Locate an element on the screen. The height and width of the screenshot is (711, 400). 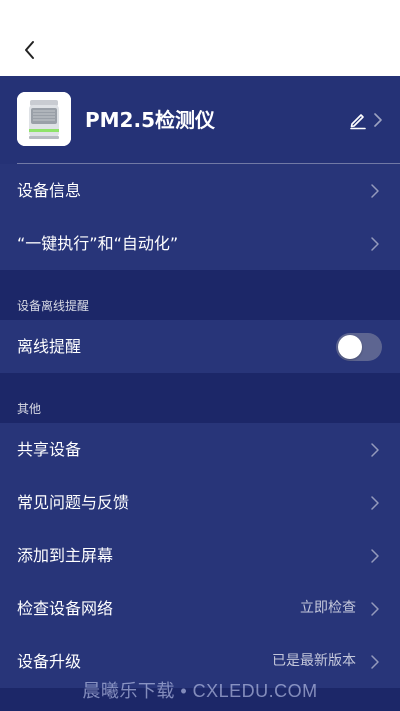
section-other-header: 其他 is located at coordinates (200, 398).